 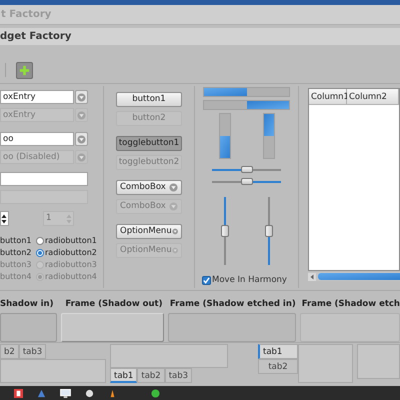 I want to click on radio-label: button2, so click(x=18, y=253).